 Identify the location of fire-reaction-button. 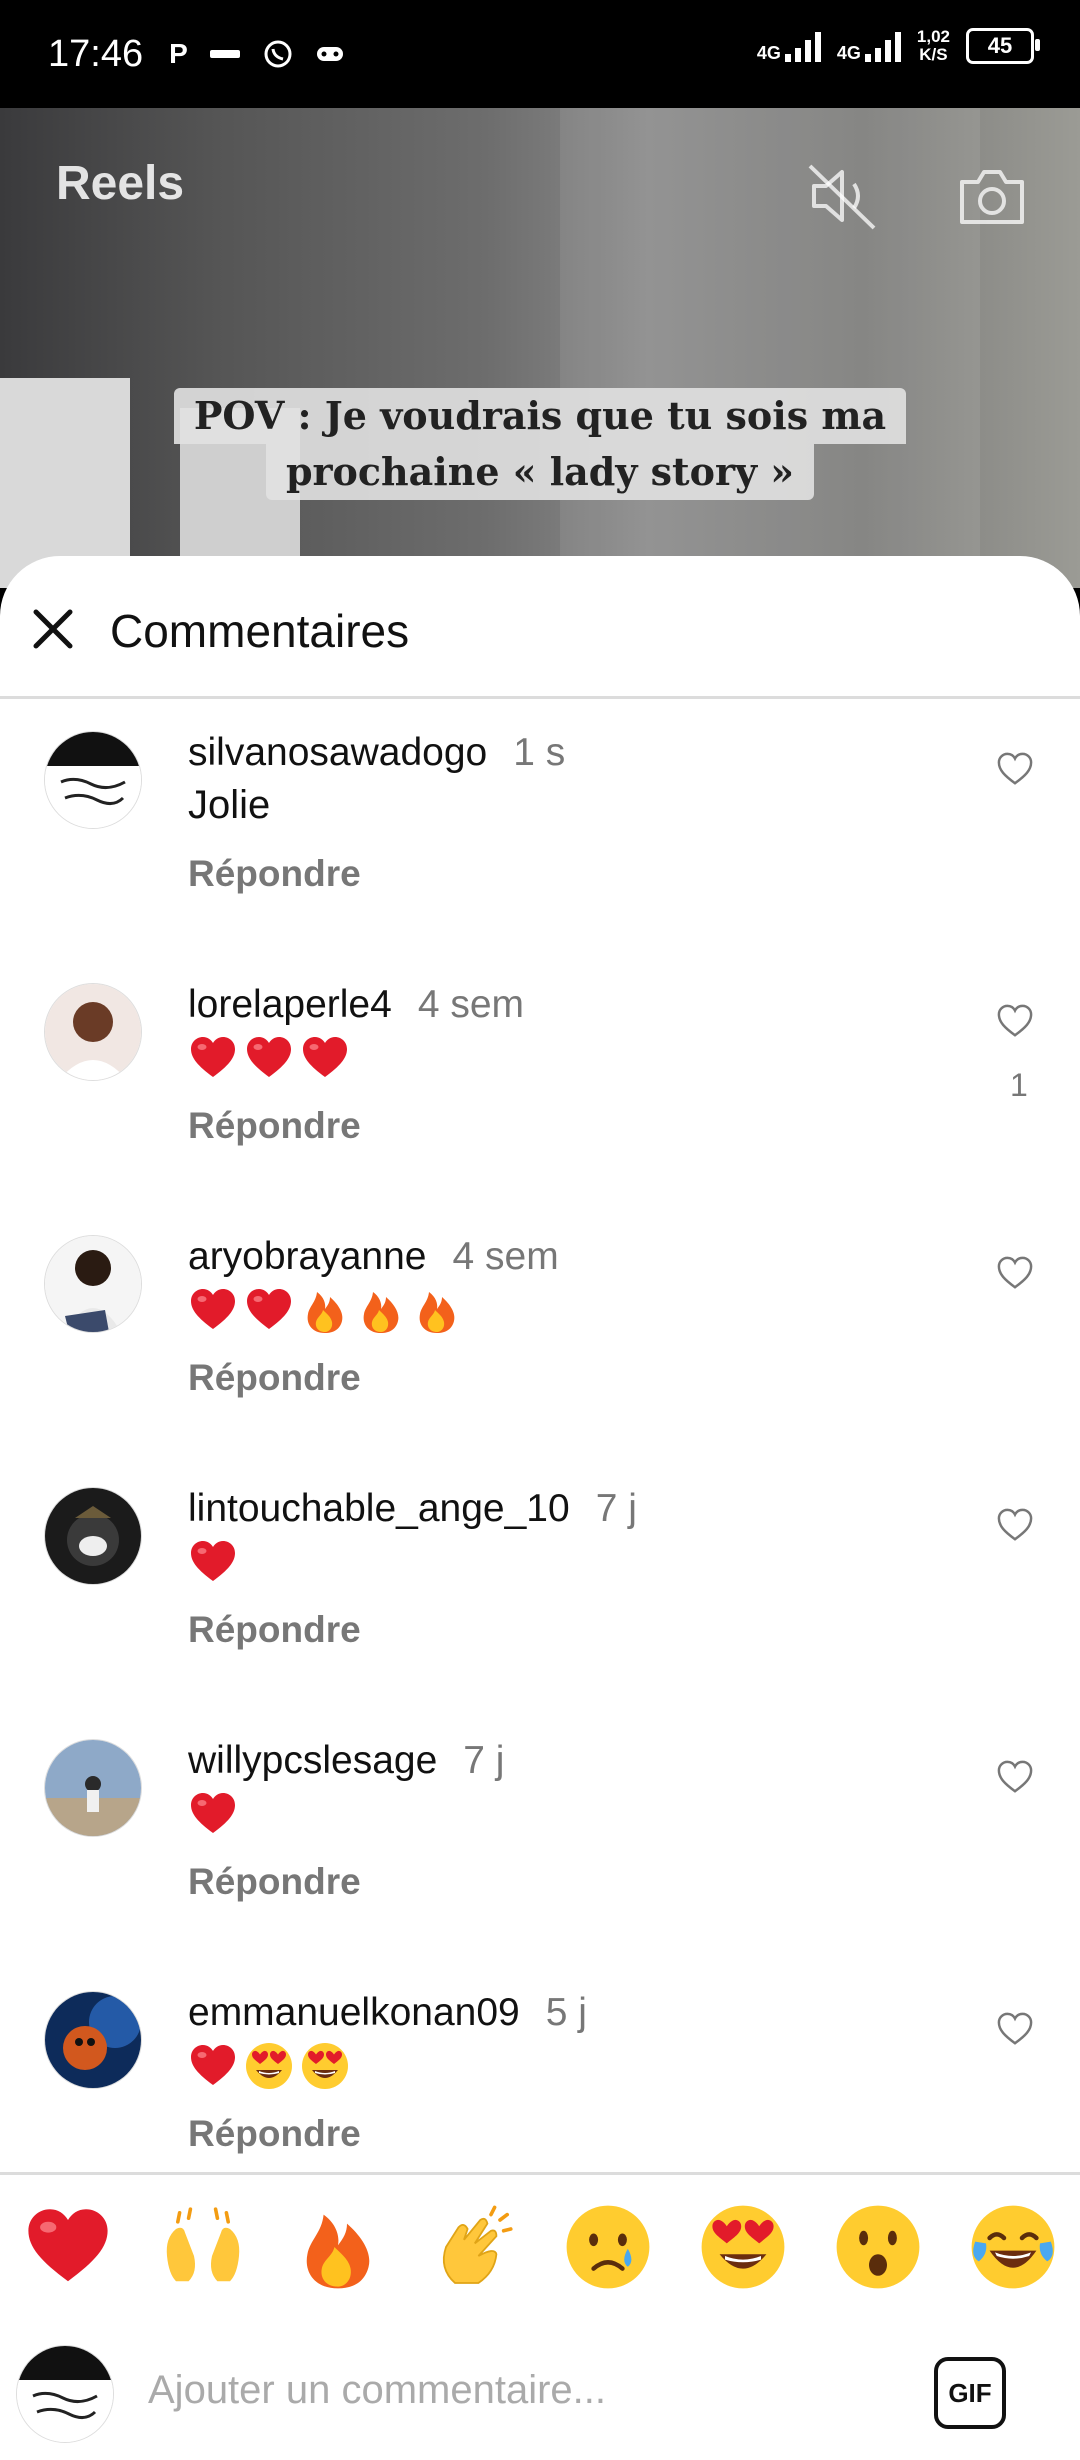
(338, 2247).